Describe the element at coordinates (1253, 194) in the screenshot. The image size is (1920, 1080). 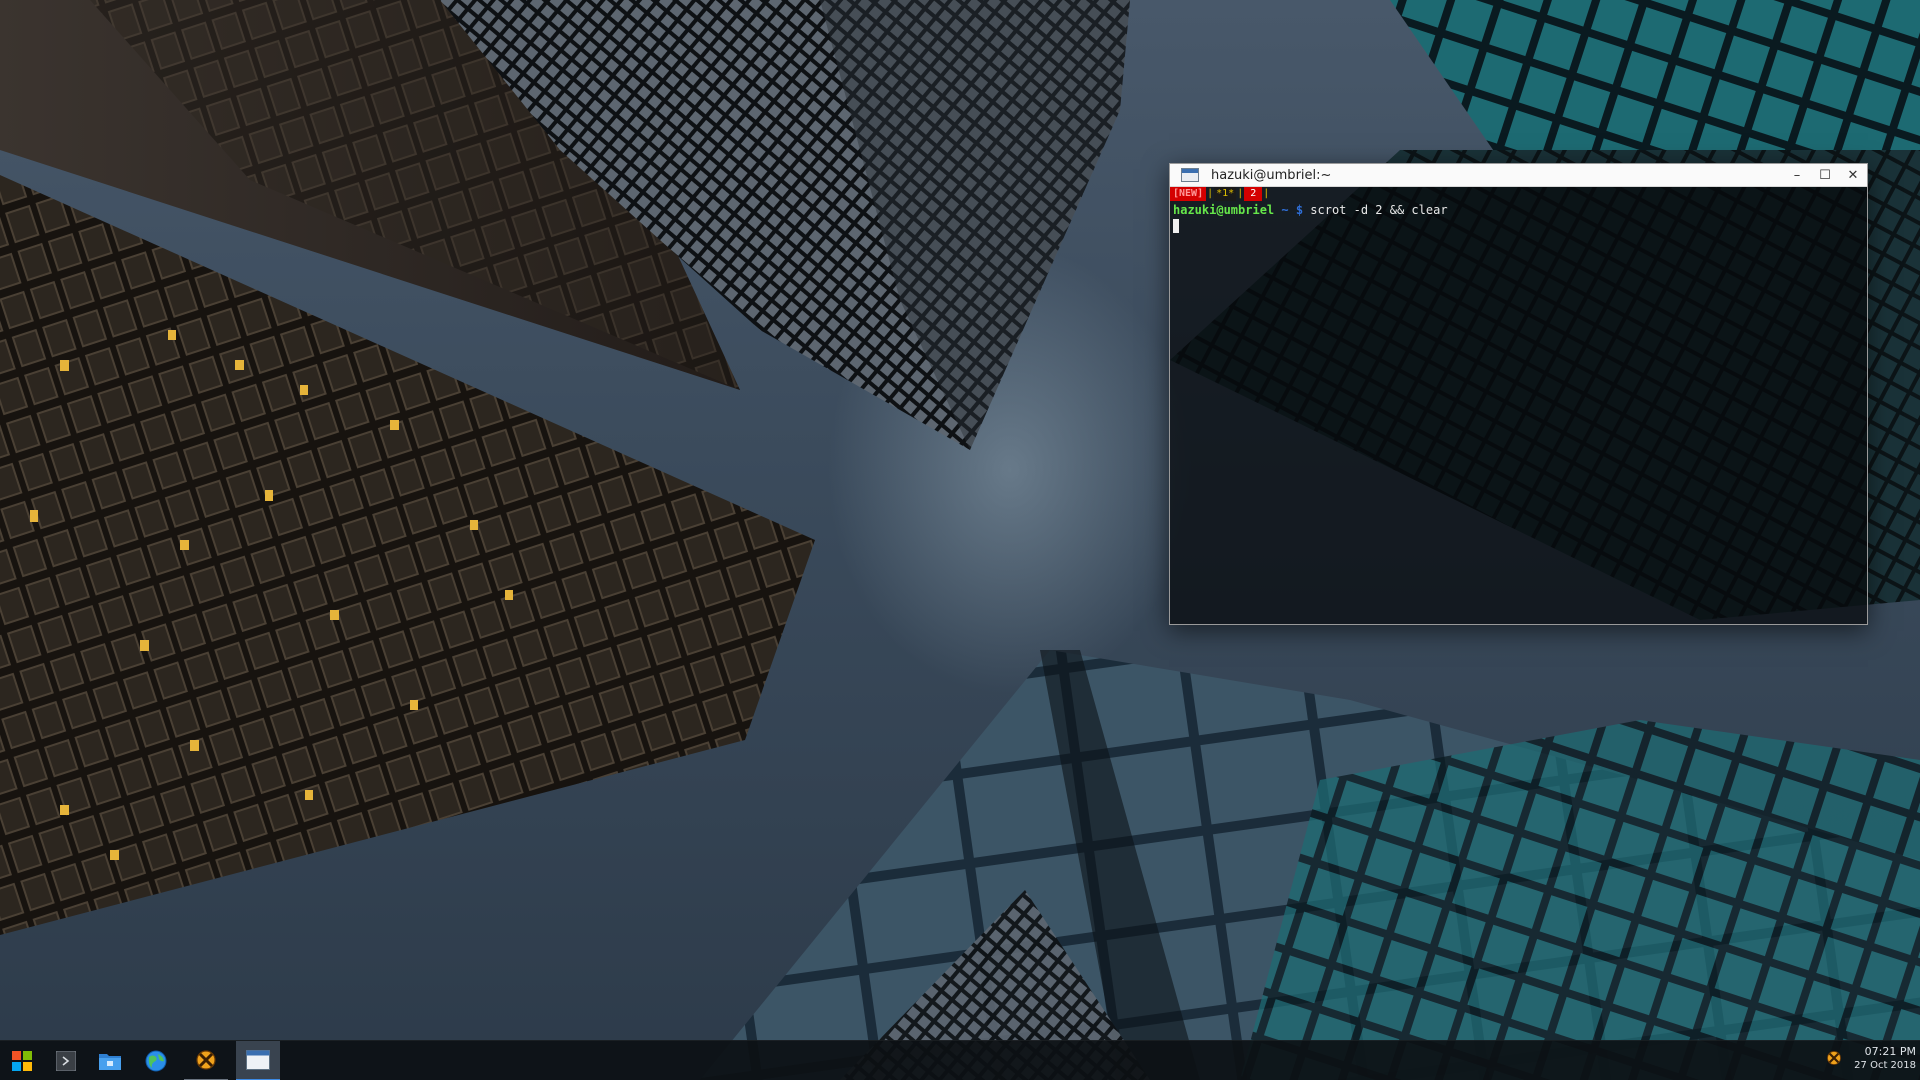
I see `tmux-window-2: 2` at that location.